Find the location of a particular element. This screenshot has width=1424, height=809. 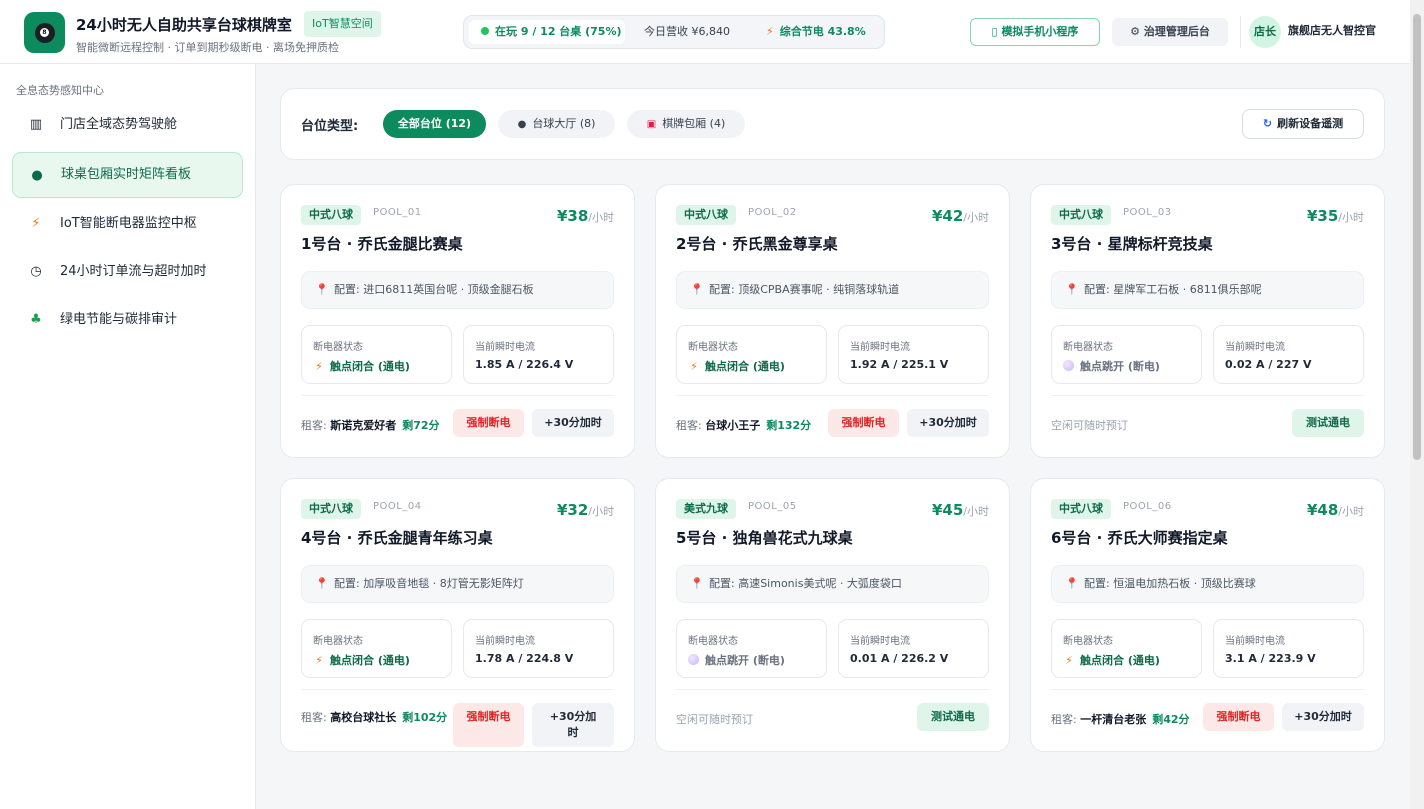

header-divider is located at coordinates (1240, 32).